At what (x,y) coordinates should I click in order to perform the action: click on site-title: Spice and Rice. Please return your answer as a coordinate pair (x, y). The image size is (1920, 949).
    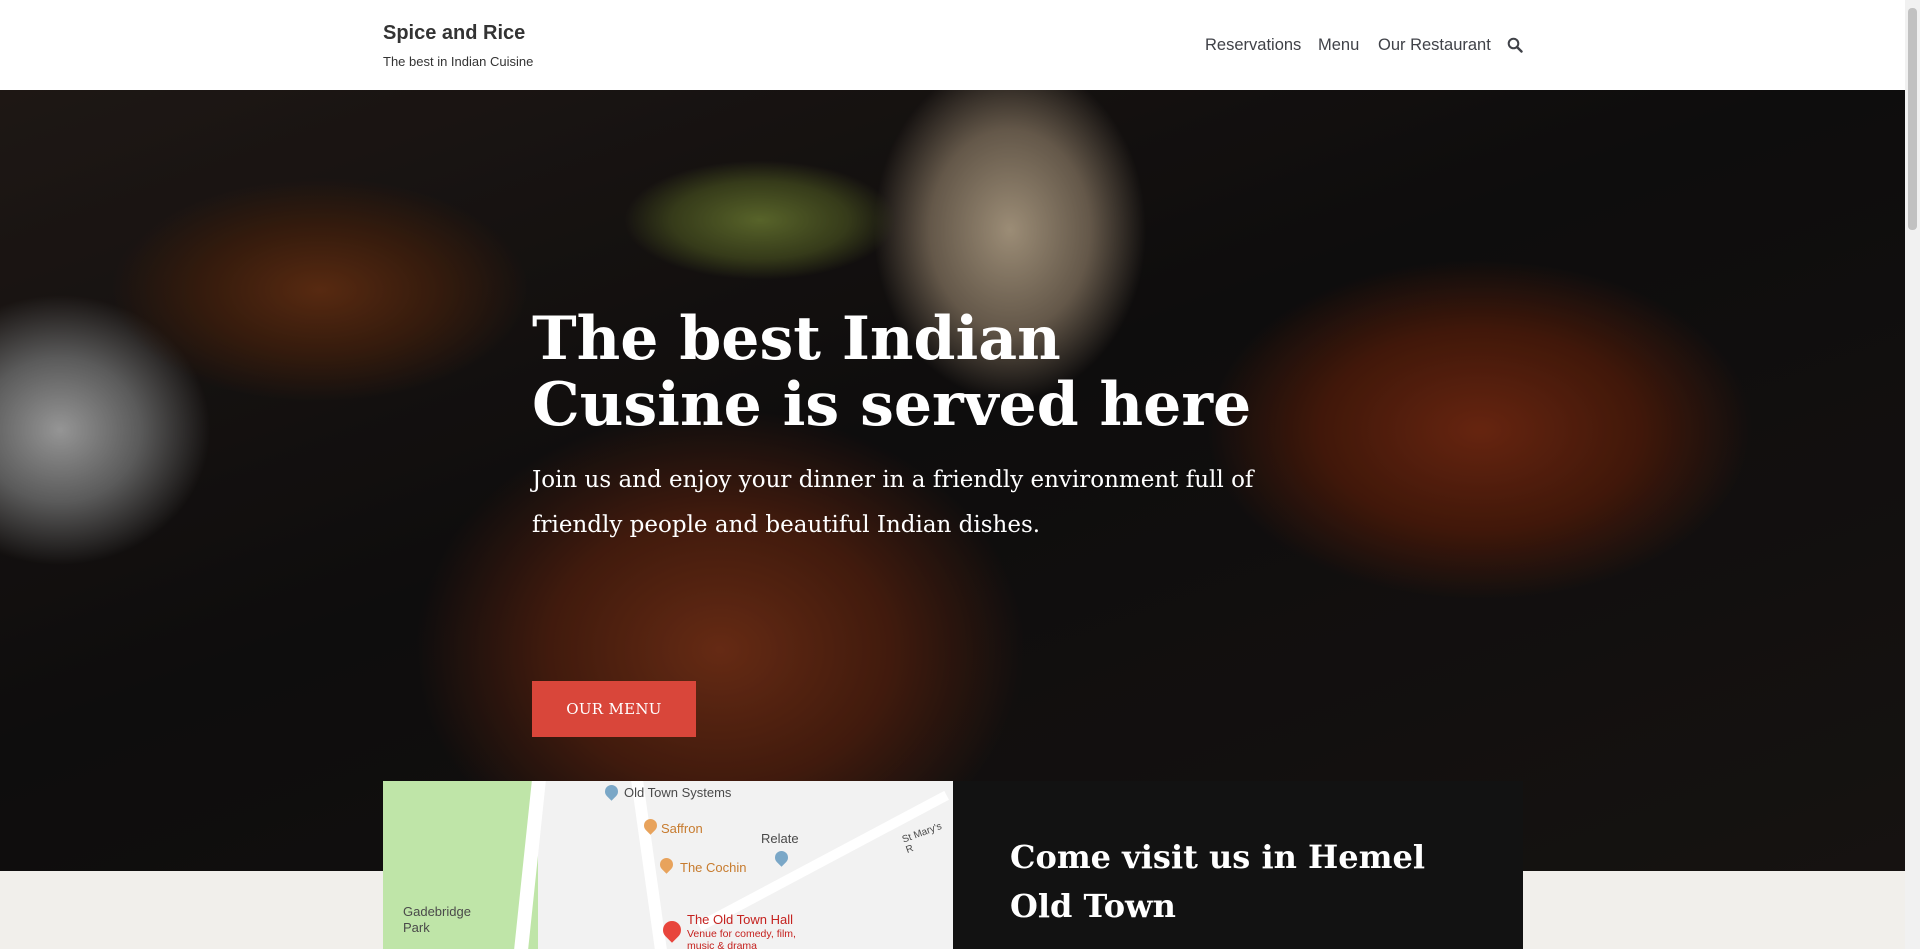
    Looking at the image, I should click on (454, 33).